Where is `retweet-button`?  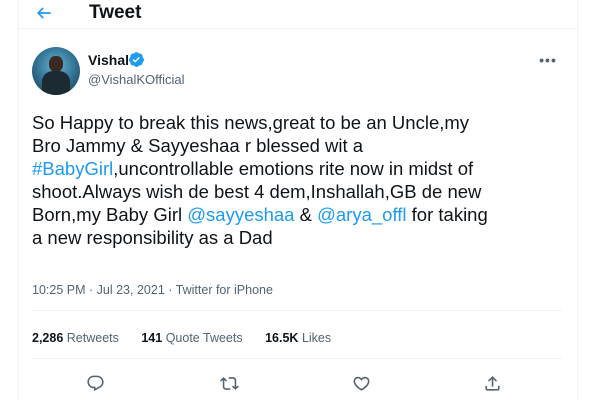
retweet-button is located at coordinates (229, 383).